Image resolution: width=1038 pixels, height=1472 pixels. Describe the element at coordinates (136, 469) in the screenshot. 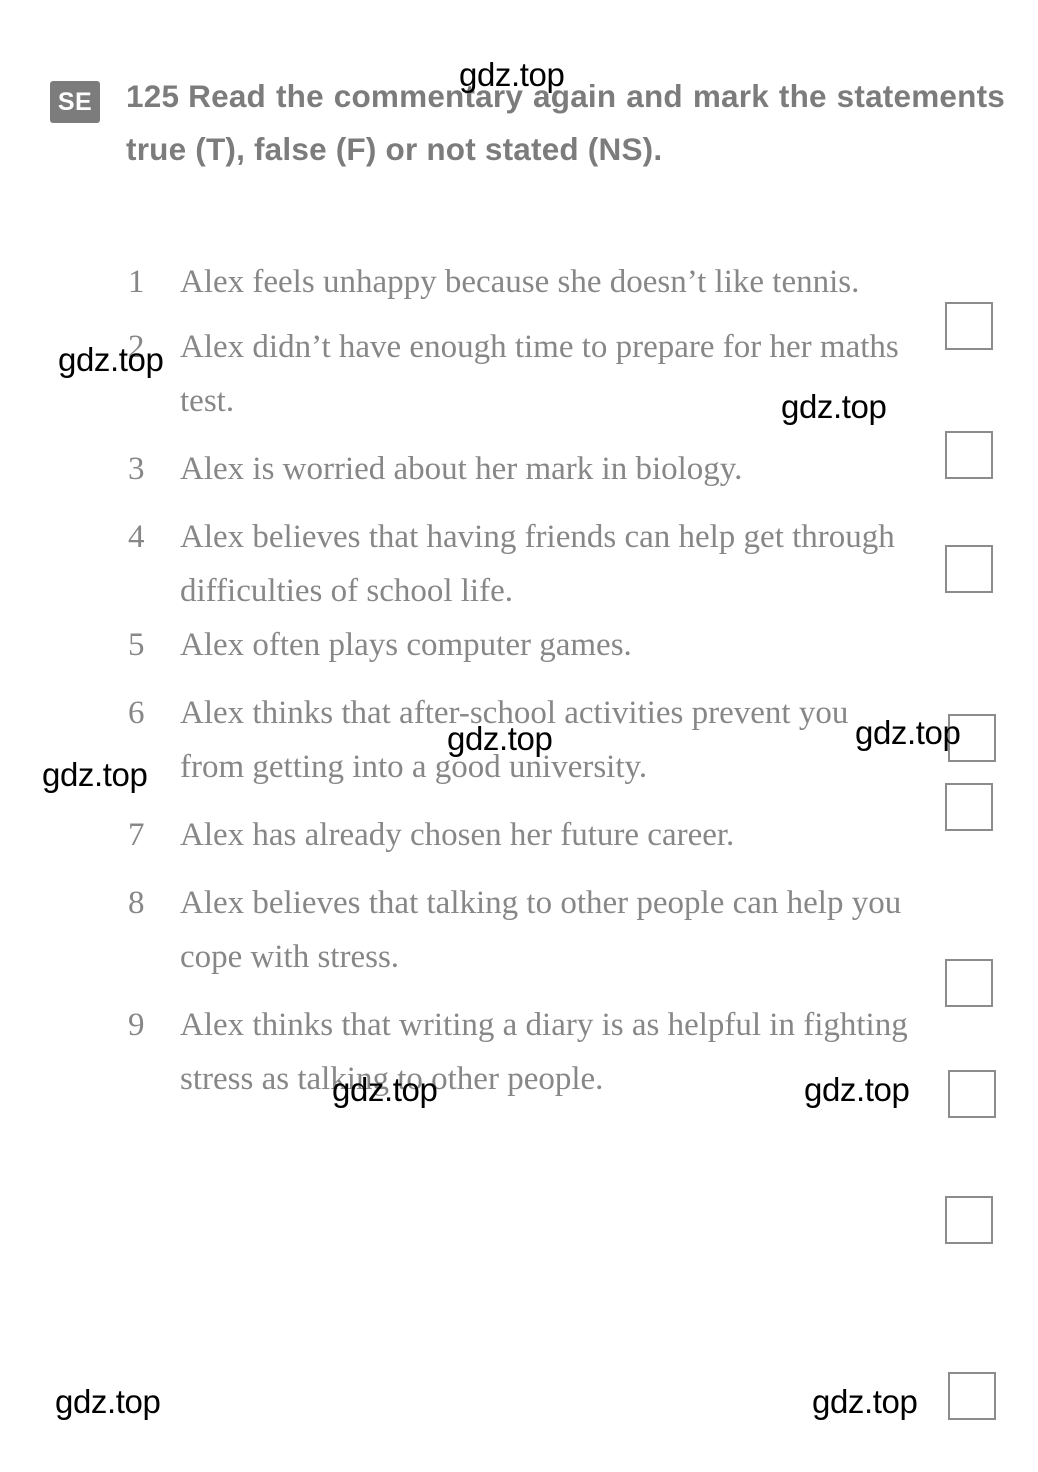

I see `statement-number: 3` at that location.